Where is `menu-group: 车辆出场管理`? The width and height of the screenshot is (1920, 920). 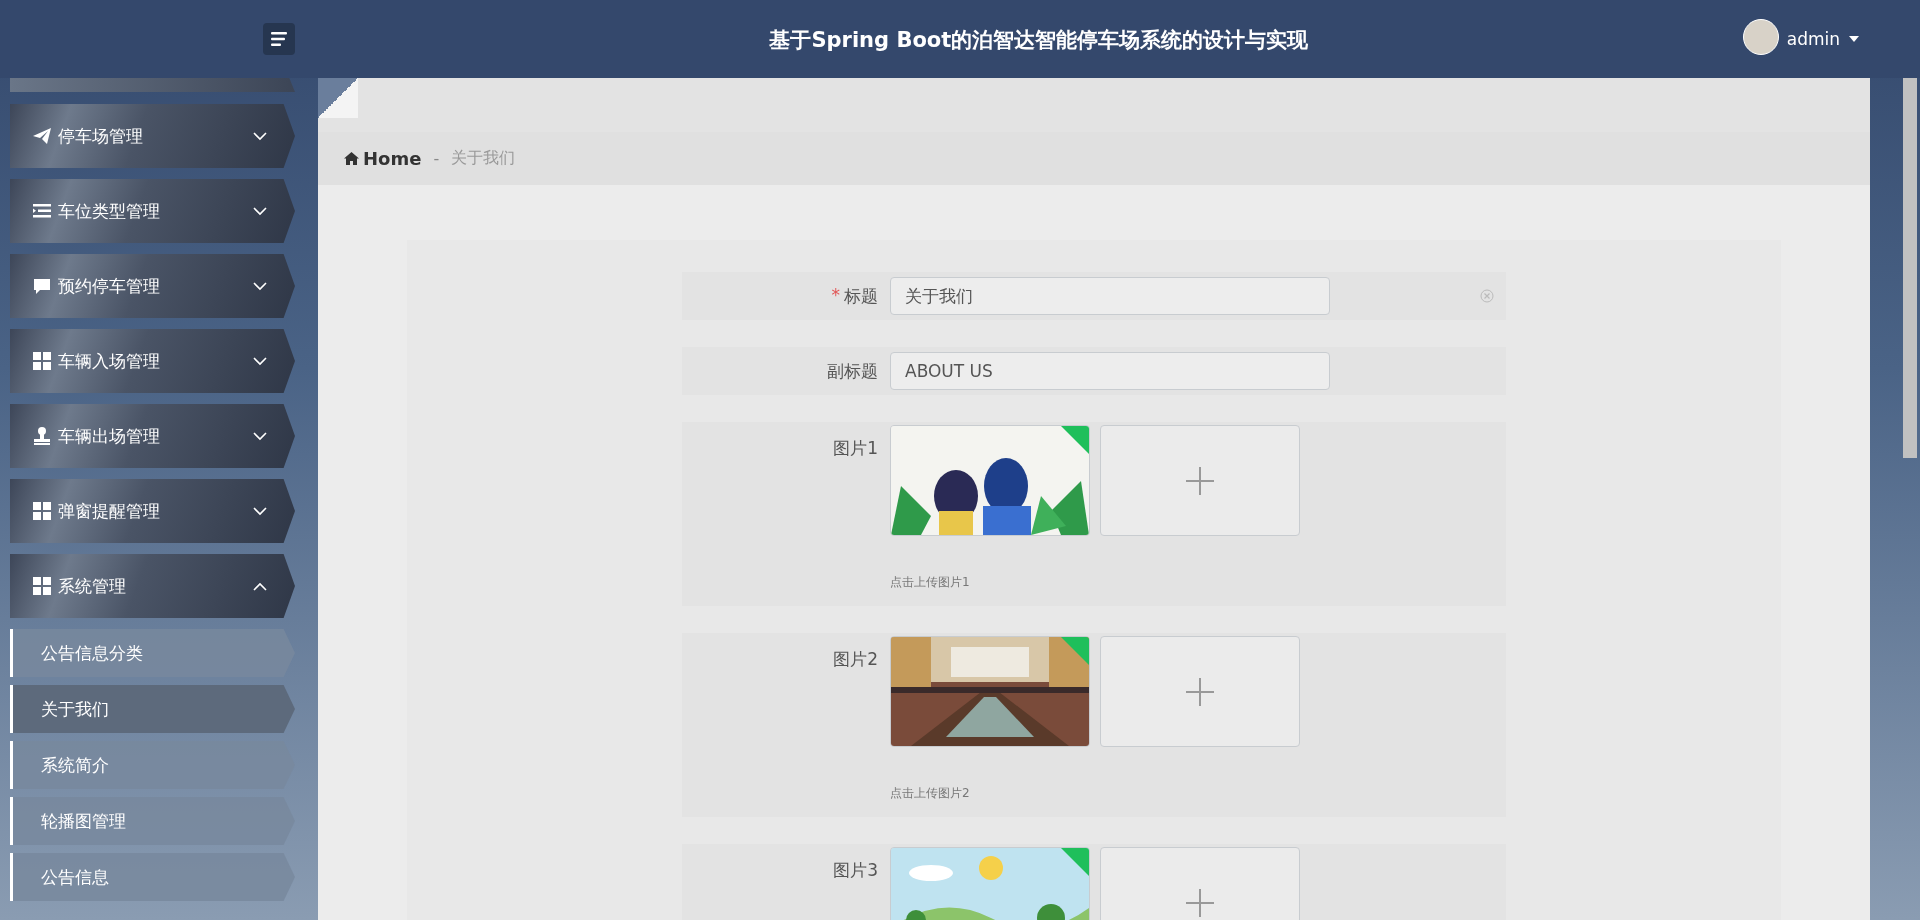
menu-group: 车辆出场管理 is located at coordinates (152, 436).